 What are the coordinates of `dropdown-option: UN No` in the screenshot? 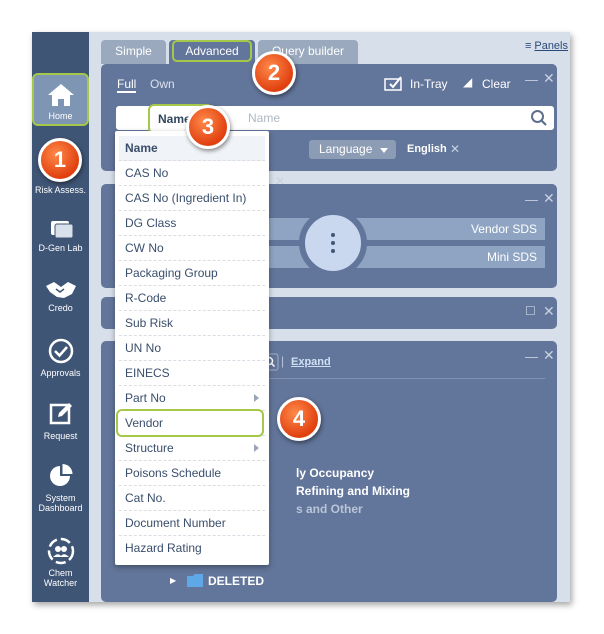 It's located at (192, 348).